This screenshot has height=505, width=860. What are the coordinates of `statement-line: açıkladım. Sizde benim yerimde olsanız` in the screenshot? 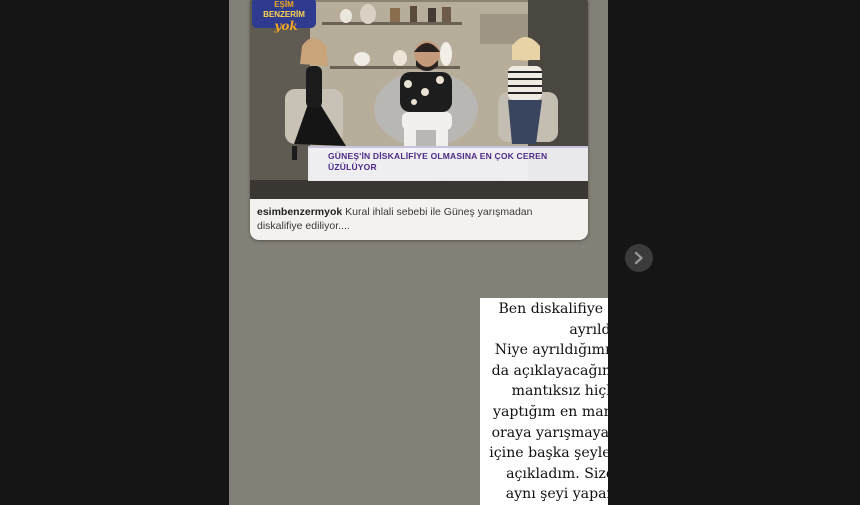 It's located at (557, 473).